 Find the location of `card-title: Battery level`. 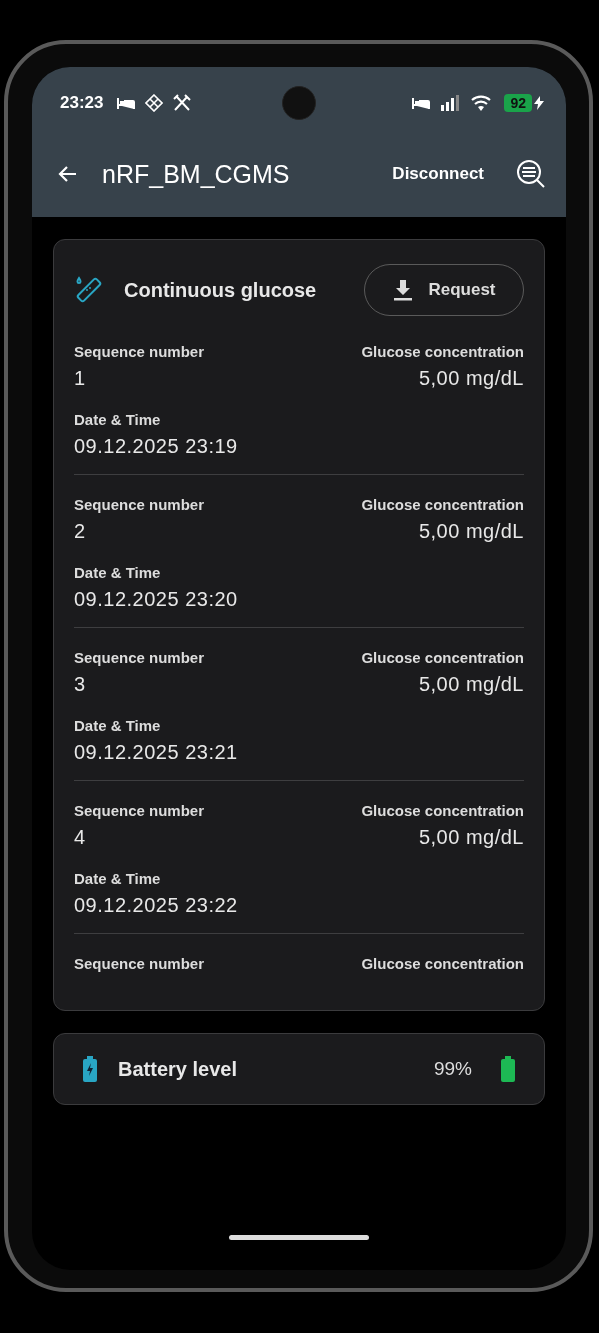

card-title: Battery level is located at coordinates (177, 1069).